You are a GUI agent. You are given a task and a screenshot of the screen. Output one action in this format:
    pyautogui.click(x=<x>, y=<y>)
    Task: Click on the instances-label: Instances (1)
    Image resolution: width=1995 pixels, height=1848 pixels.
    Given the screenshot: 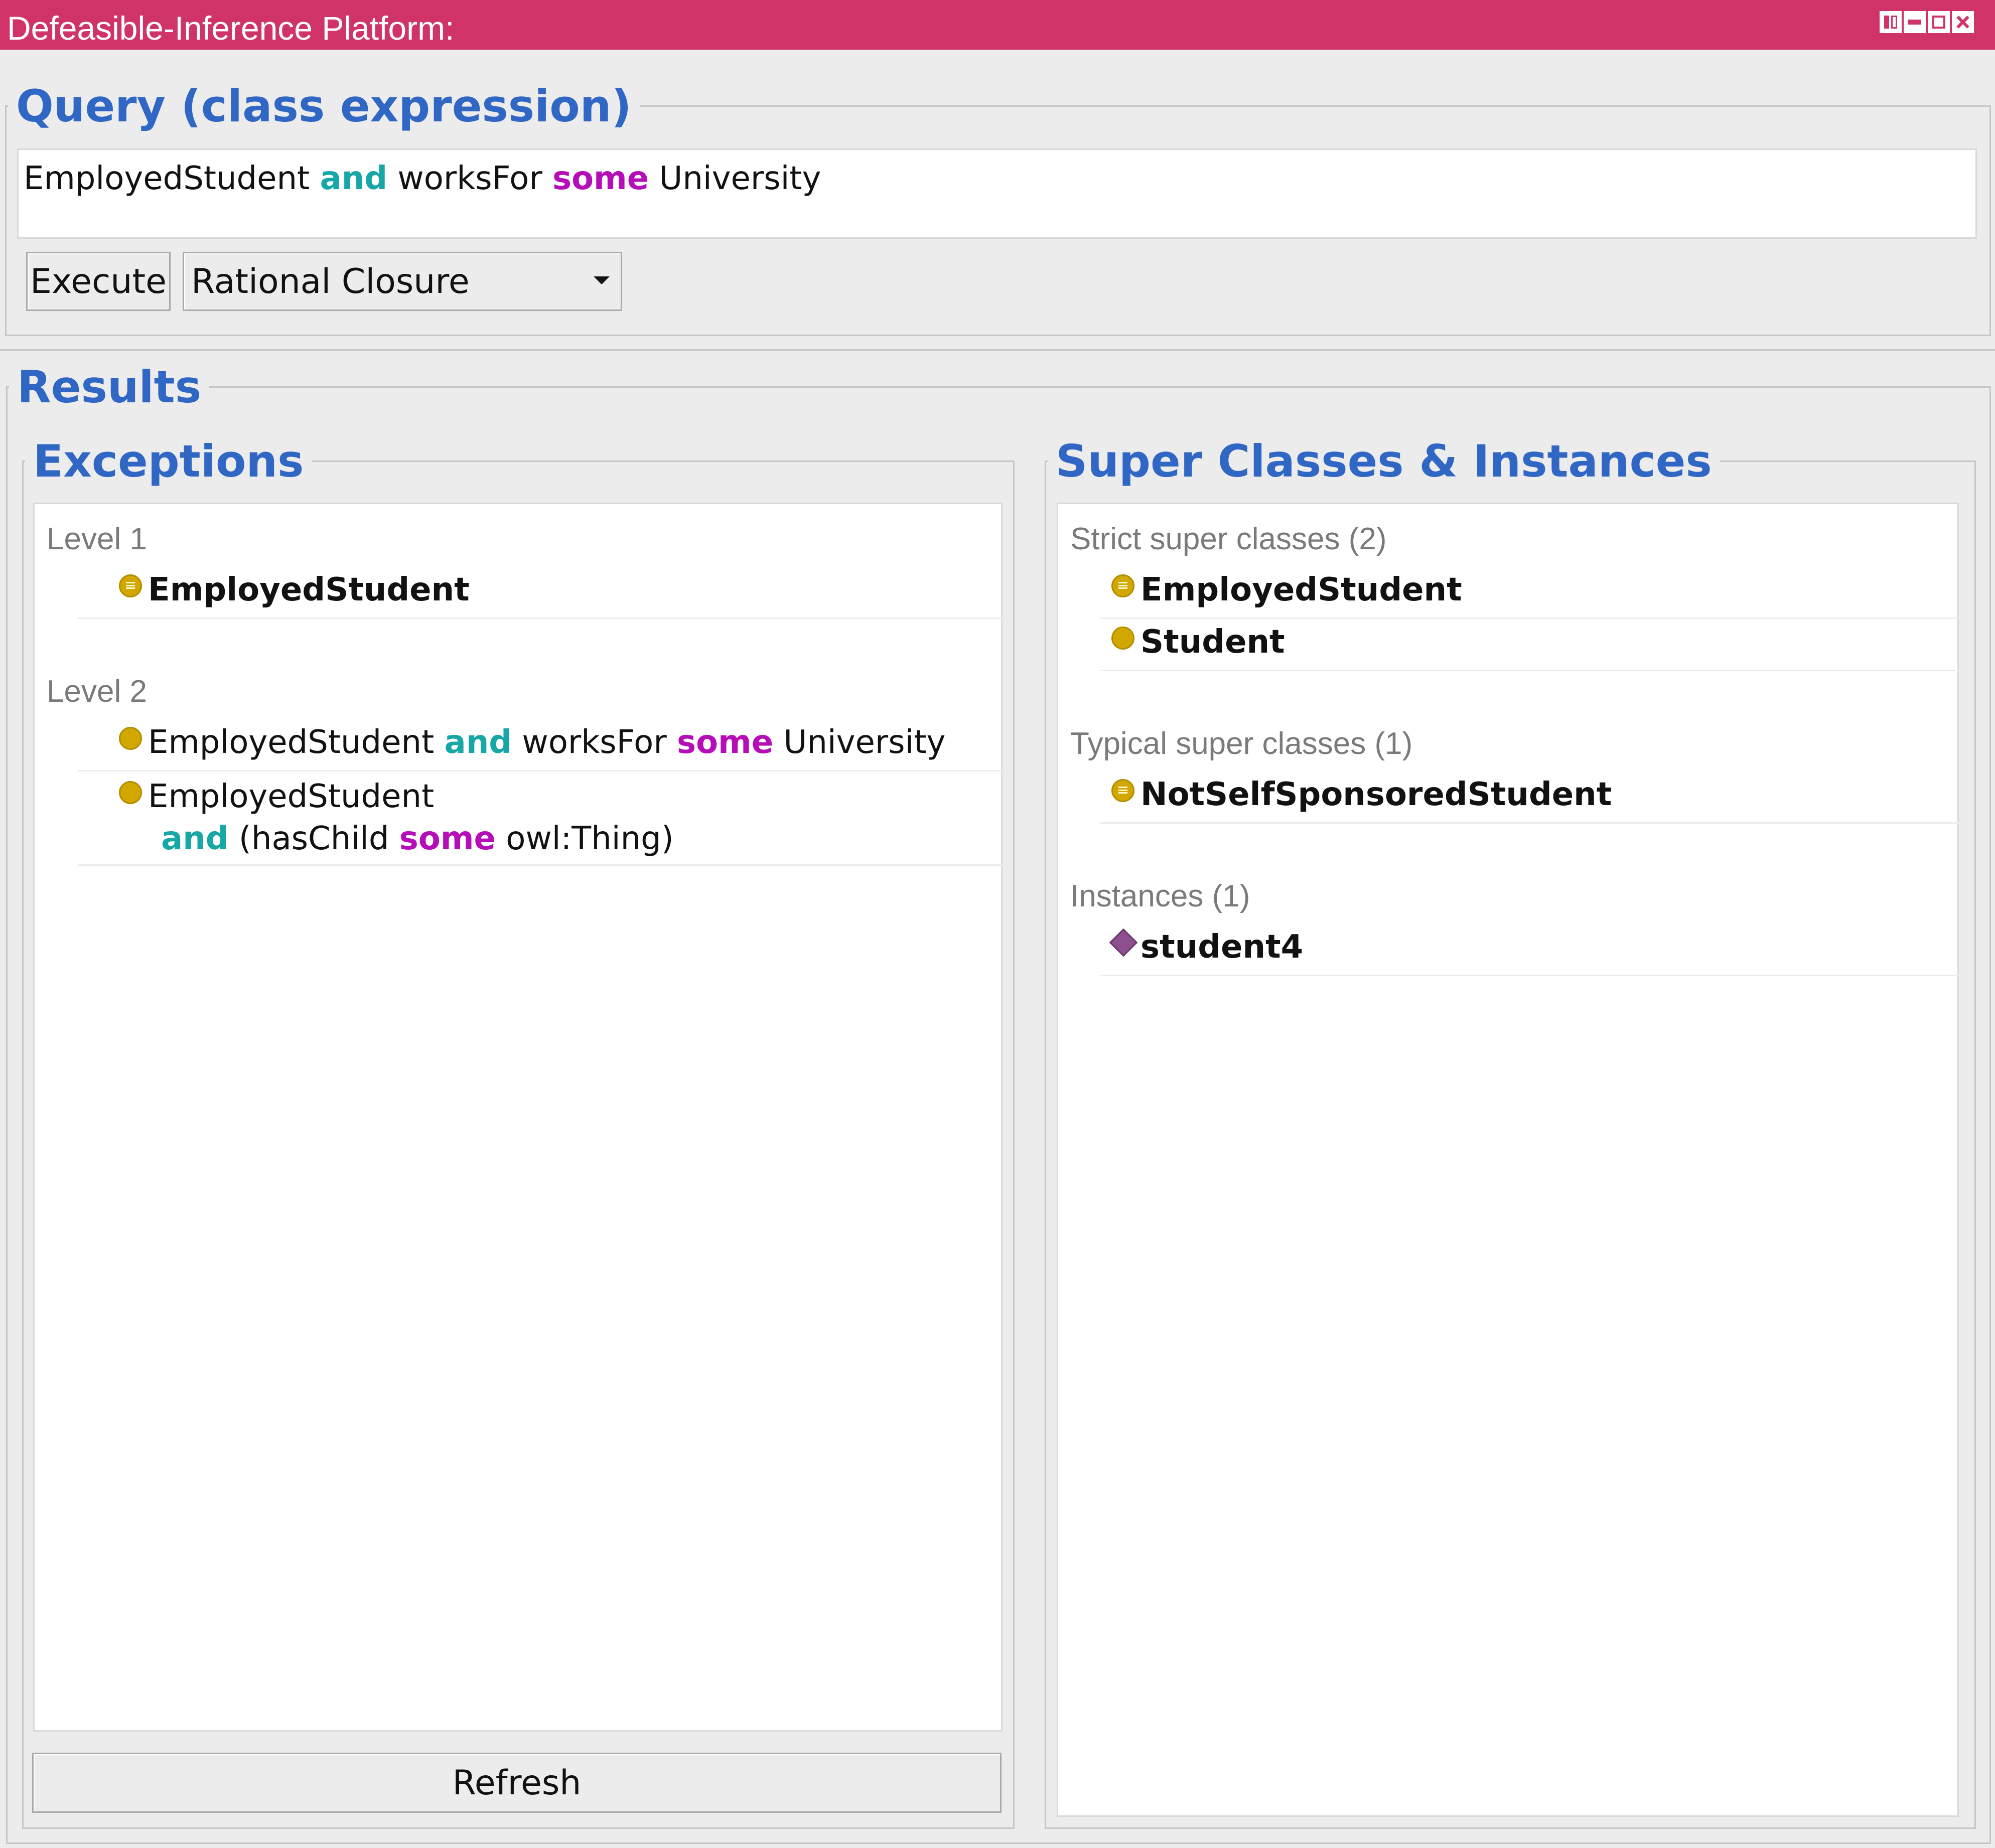 What is the action you would take?
    pyautogui.click(x=1160, y=896)
    